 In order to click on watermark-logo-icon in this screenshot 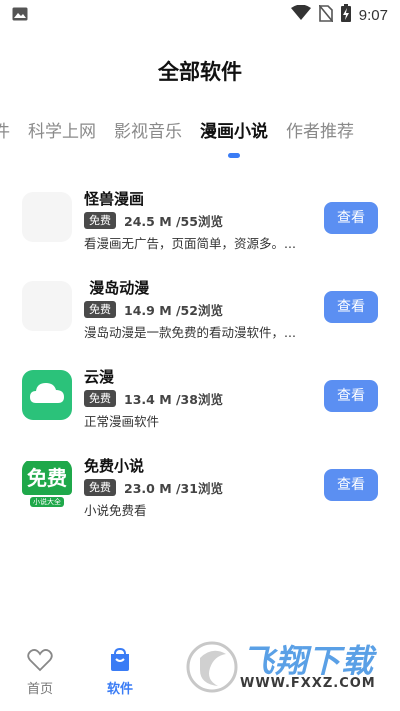, I will do `click(212, 667)`.